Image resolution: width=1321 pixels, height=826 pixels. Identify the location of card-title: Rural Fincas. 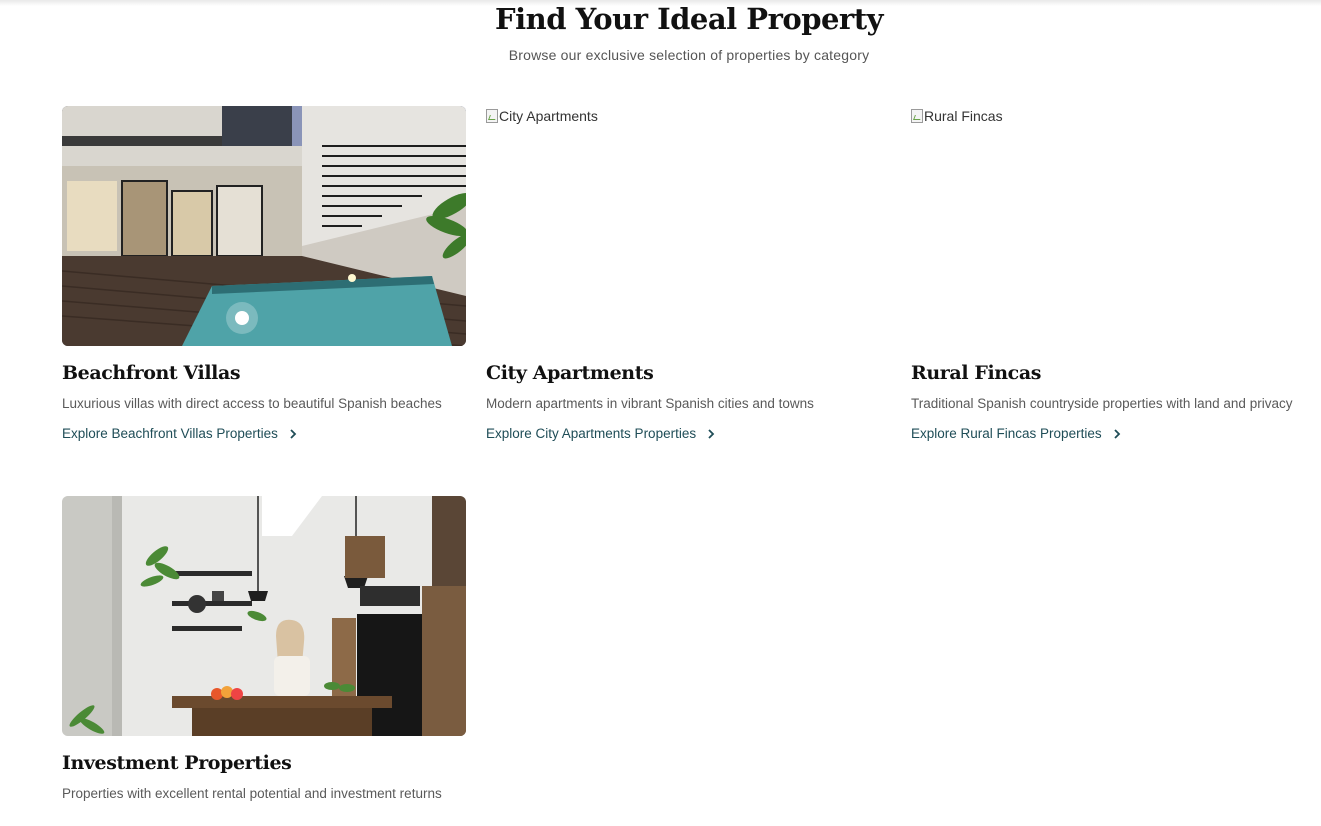
(976, 373).